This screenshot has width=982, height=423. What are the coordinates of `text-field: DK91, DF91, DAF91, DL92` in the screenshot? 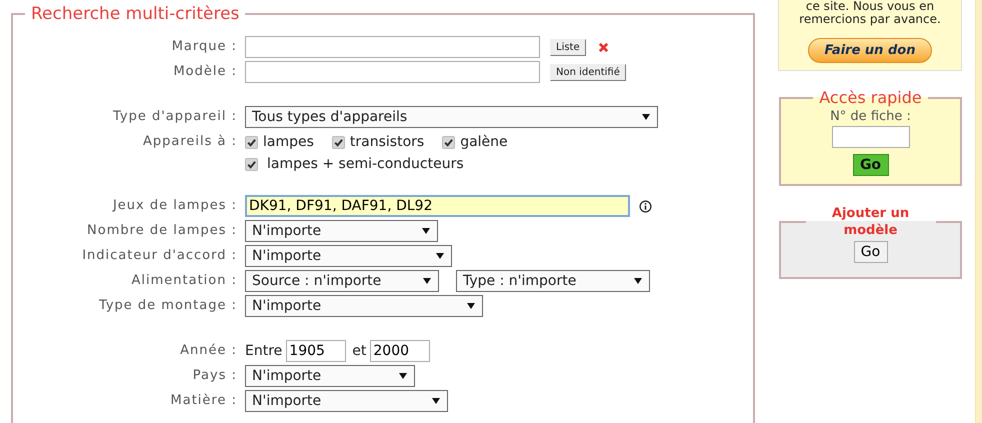 It's located at (437, 206).